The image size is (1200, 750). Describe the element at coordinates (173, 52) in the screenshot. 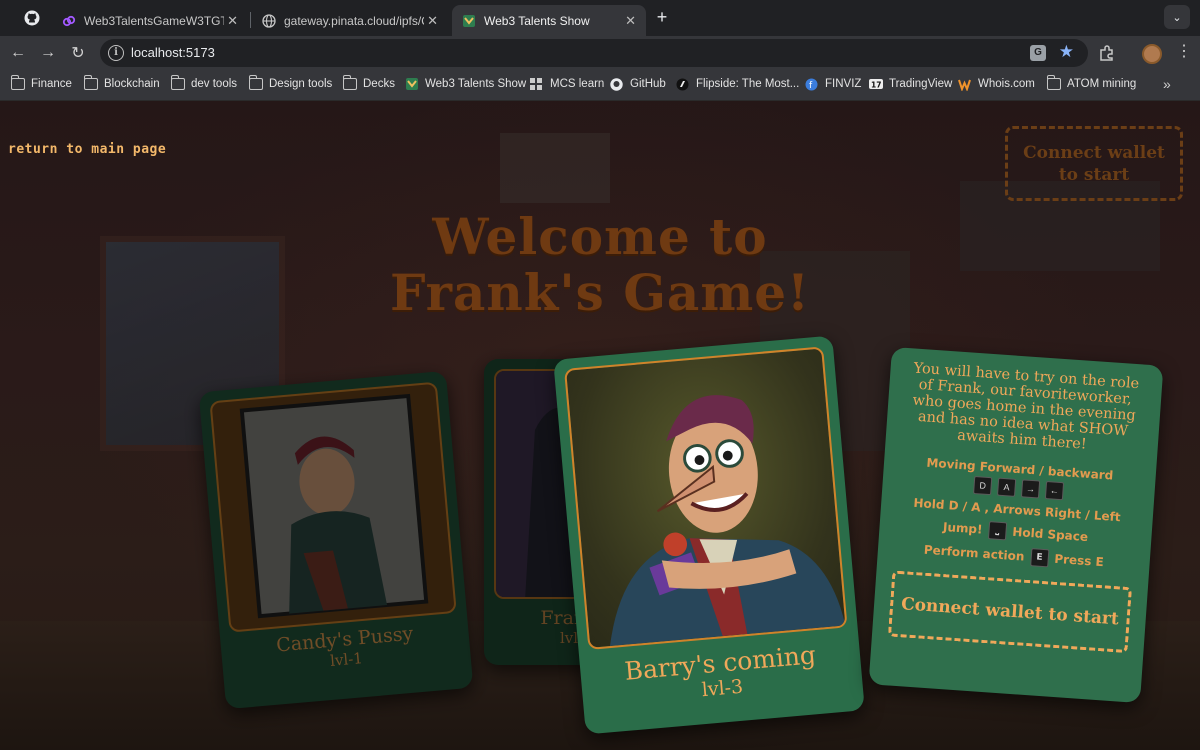

I see `url-text: localhost:5173` at that location.